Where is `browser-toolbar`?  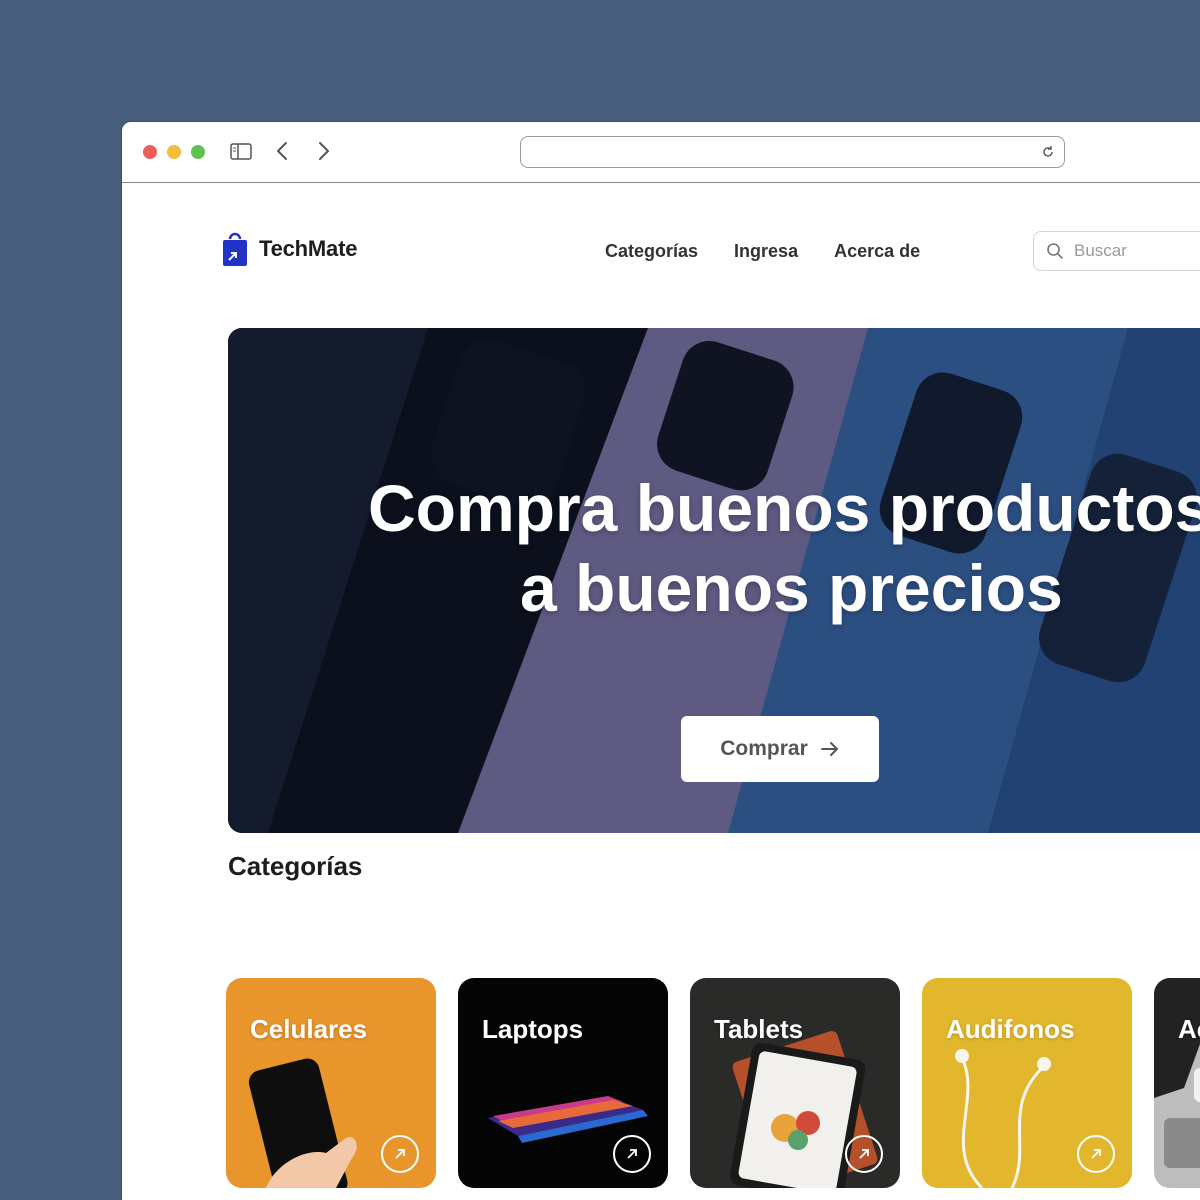
browser-toolbar is located at coordinates (661, 152).